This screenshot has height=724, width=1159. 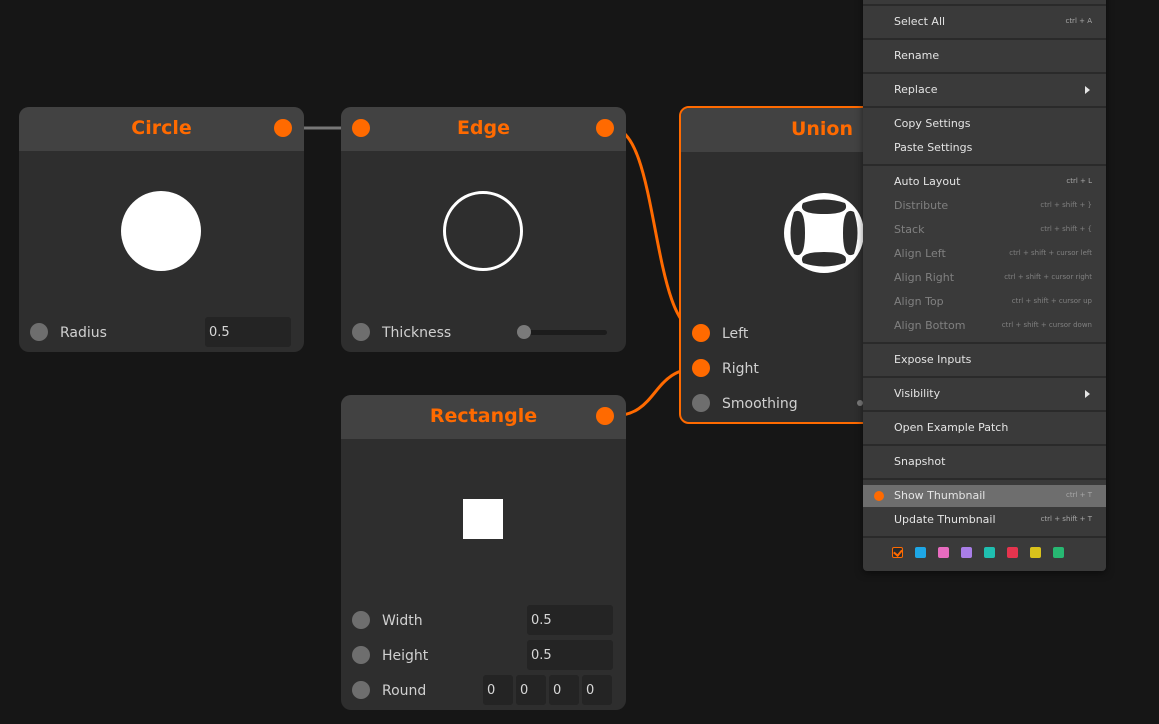 What do you see at coordinates (483, 519) in the screenshot?
I see `square-thumbnail` at bounding box center [483, 519].